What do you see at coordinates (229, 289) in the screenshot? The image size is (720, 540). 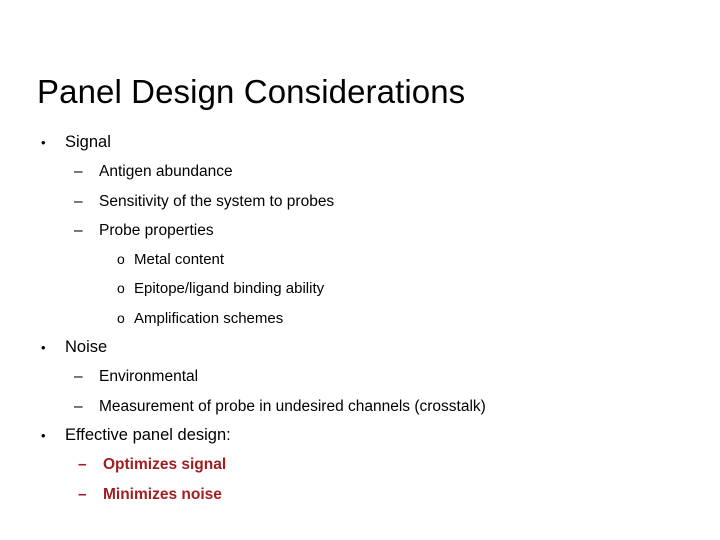 I see `bullet-text: Epitope/ligand binding ability` at bounding box center [229, 289].